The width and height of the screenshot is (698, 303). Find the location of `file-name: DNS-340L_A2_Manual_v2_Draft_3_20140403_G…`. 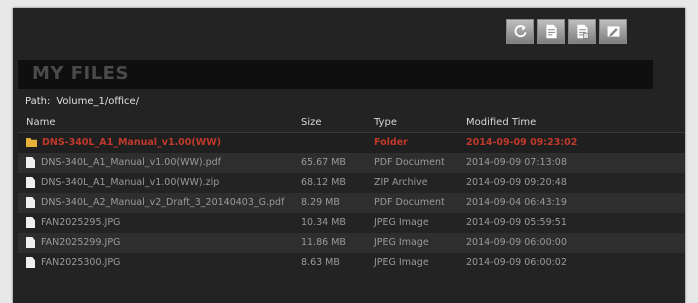

file-name: DNS-340L_A2_Manual_v2_Draft_3_20140403_G… is located at coordinates (163, 202).